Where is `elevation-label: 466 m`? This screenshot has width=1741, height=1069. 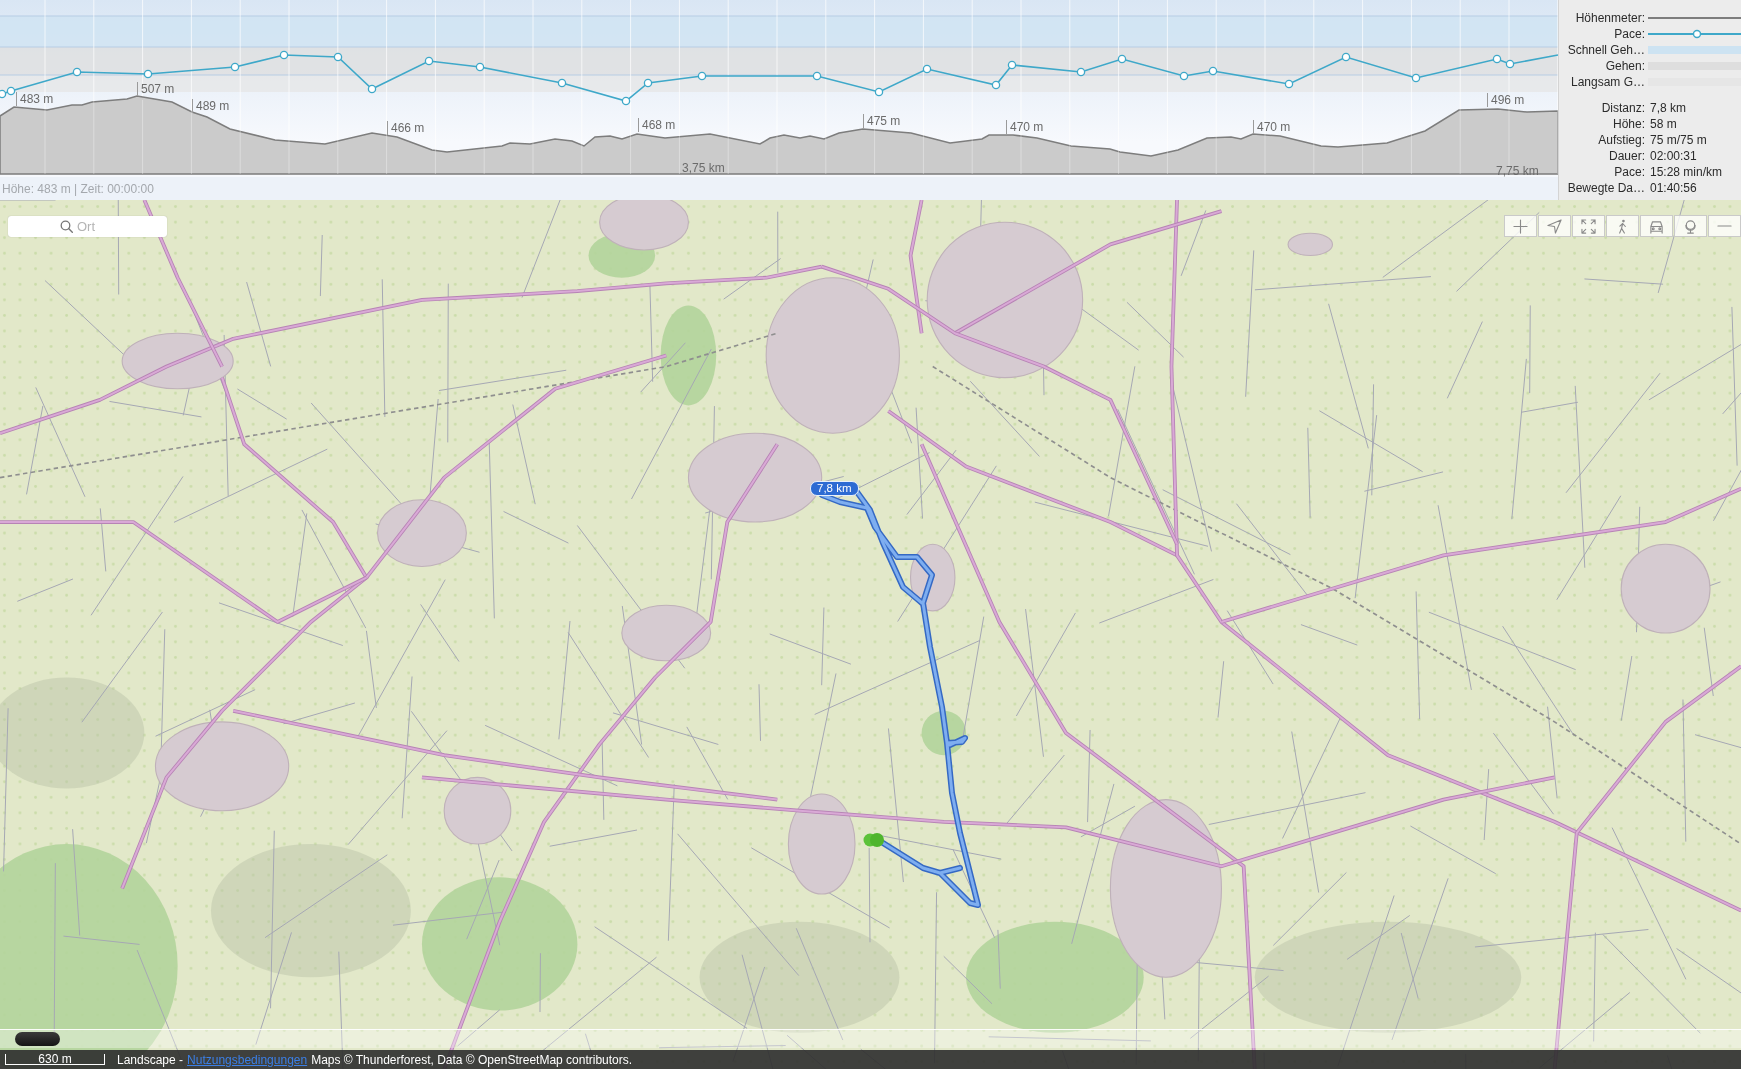 elevation-label: 466 m is located at coordinates (406, 128).